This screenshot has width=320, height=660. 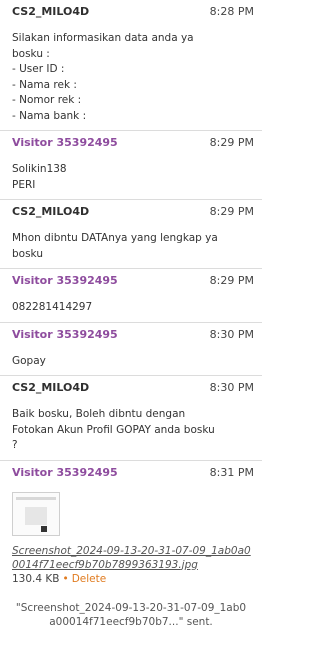 What do you see at coordinates (131, 349) in the screenshot?
I see `chat-message: Visitor 35392495 8:30 PM Gopay` at bounding box center [131, 349].